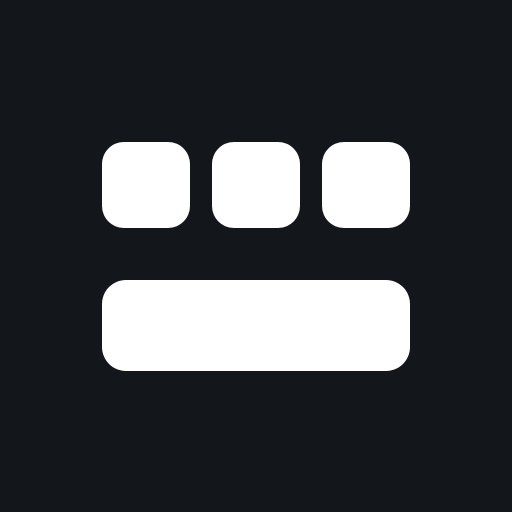  What do you see at coordinates (146, 185) in the screenshot?
I see `top-row-key-left` at bounding box center [146, 185].